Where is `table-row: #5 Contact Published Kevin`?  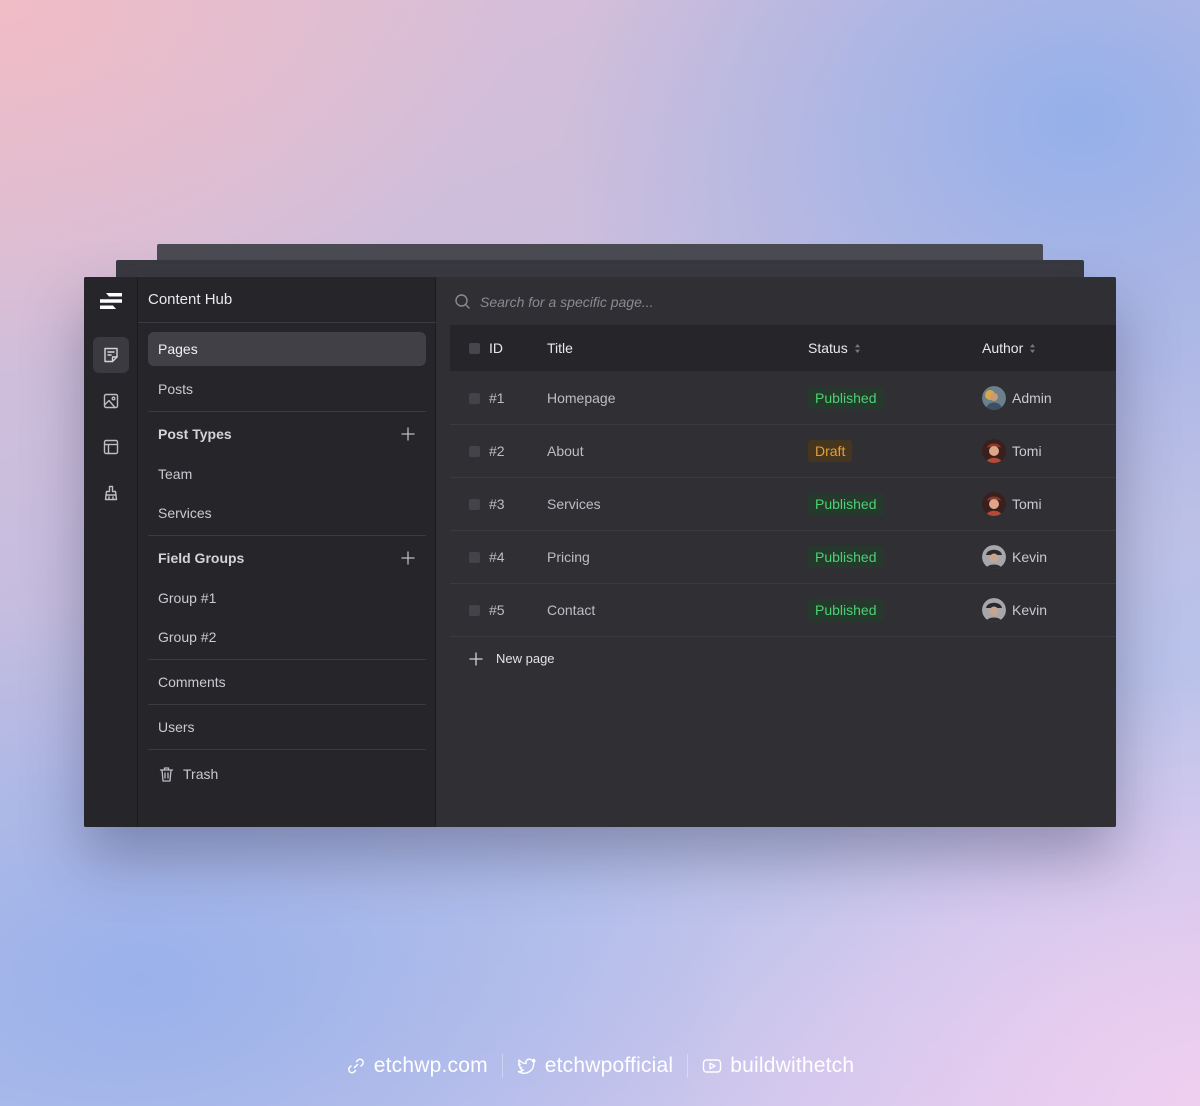
table-row: #5 Contact Published Kevin is located at coordinates (783, 610).